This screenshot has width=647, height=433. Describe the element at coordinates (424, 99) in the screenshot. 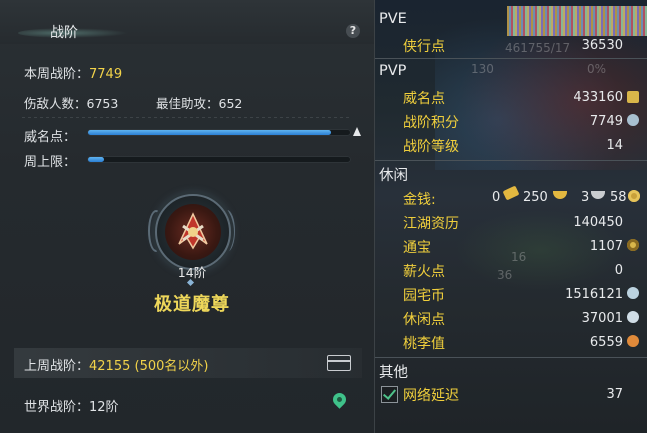

I see `currency-label: 威名点` at that location.